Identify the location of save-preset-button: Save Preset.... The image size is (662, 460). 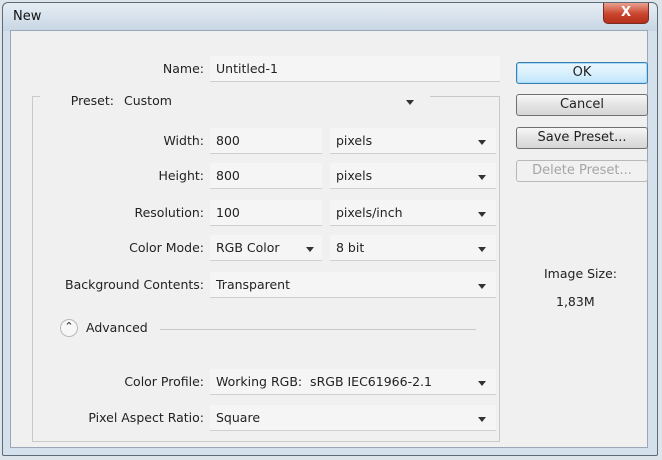
(582, 138).